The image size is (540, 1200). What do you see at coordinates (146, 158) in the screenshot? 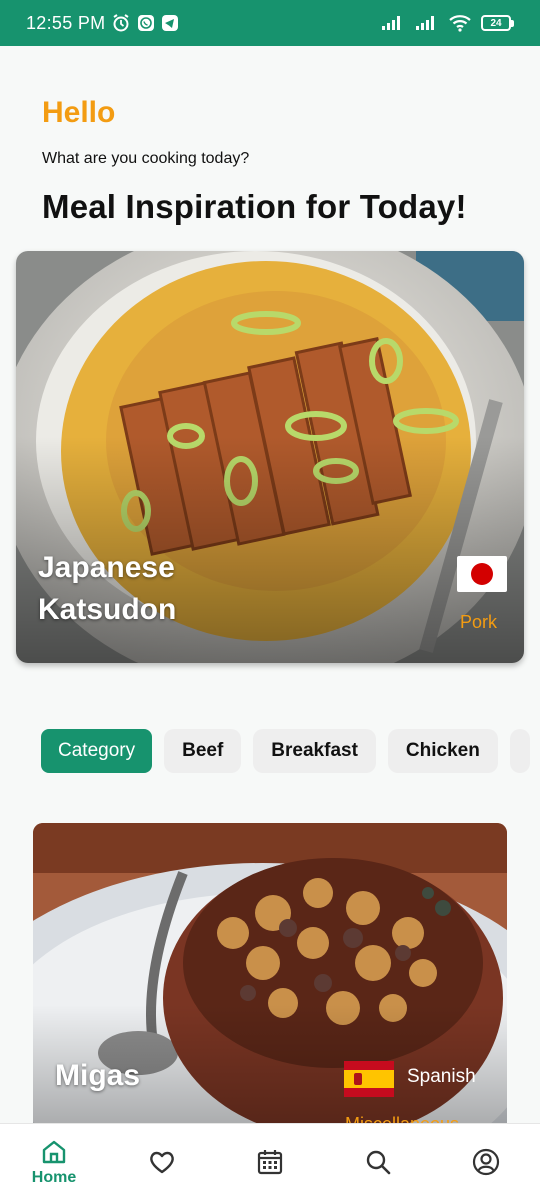
I see `greeting-subtitle: What are you cooking today?` at bounding box center [146, 158].